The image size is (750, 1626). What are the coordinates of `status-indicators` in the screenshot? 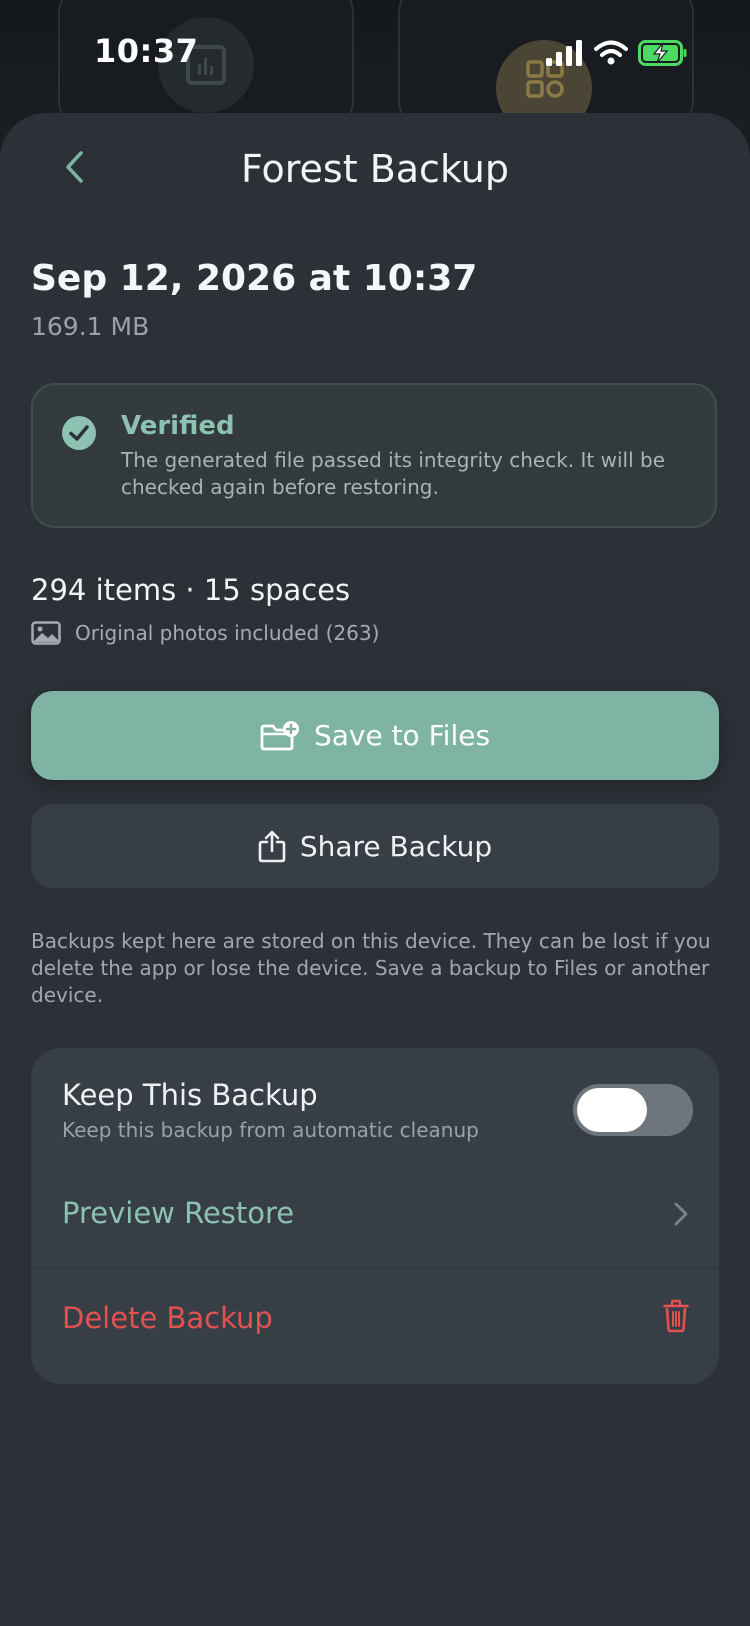 It's located at (617, 53).